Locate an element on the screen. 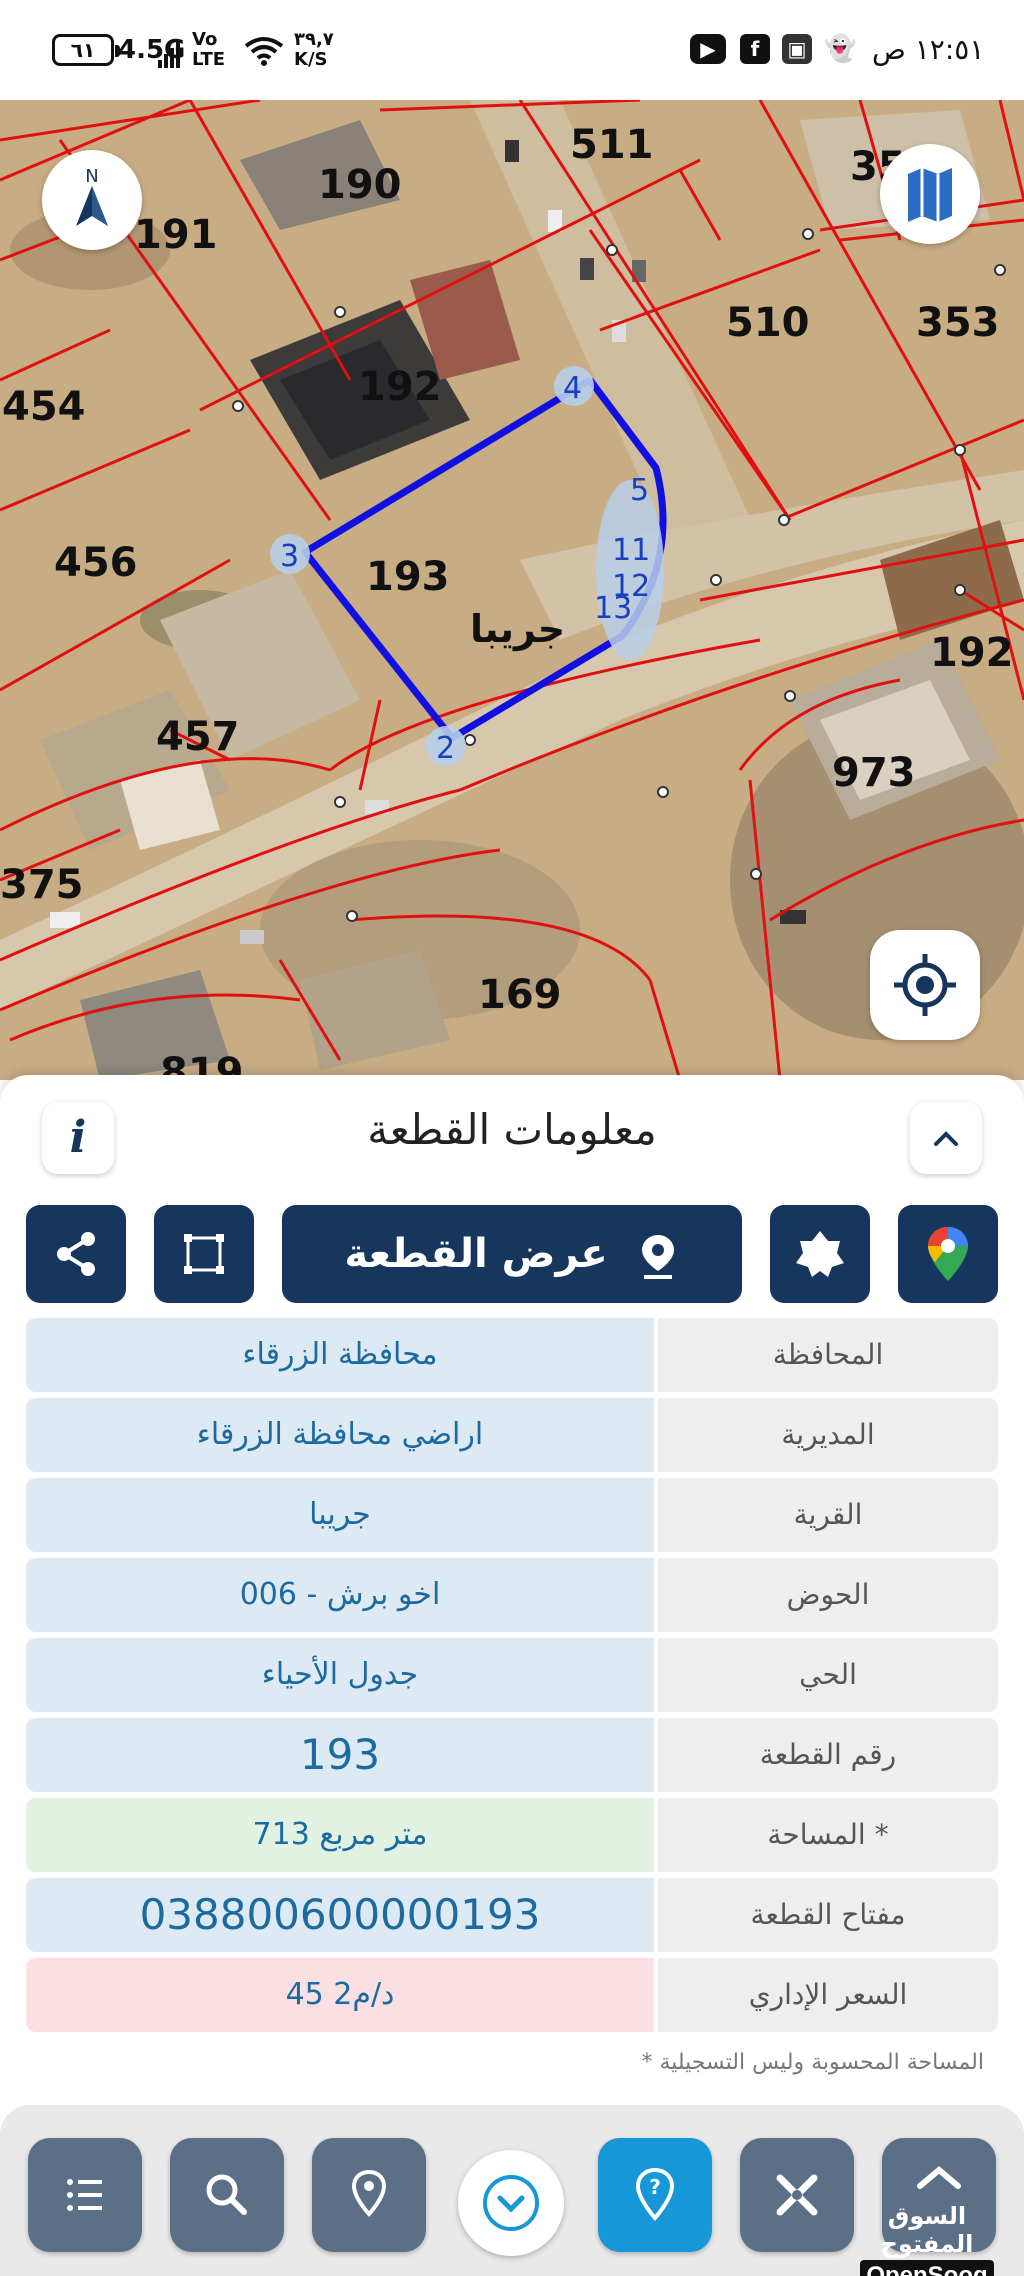 This screenshot has height=2276, width=1024. vertex-label: 5 is located at coordinates (639, 490).